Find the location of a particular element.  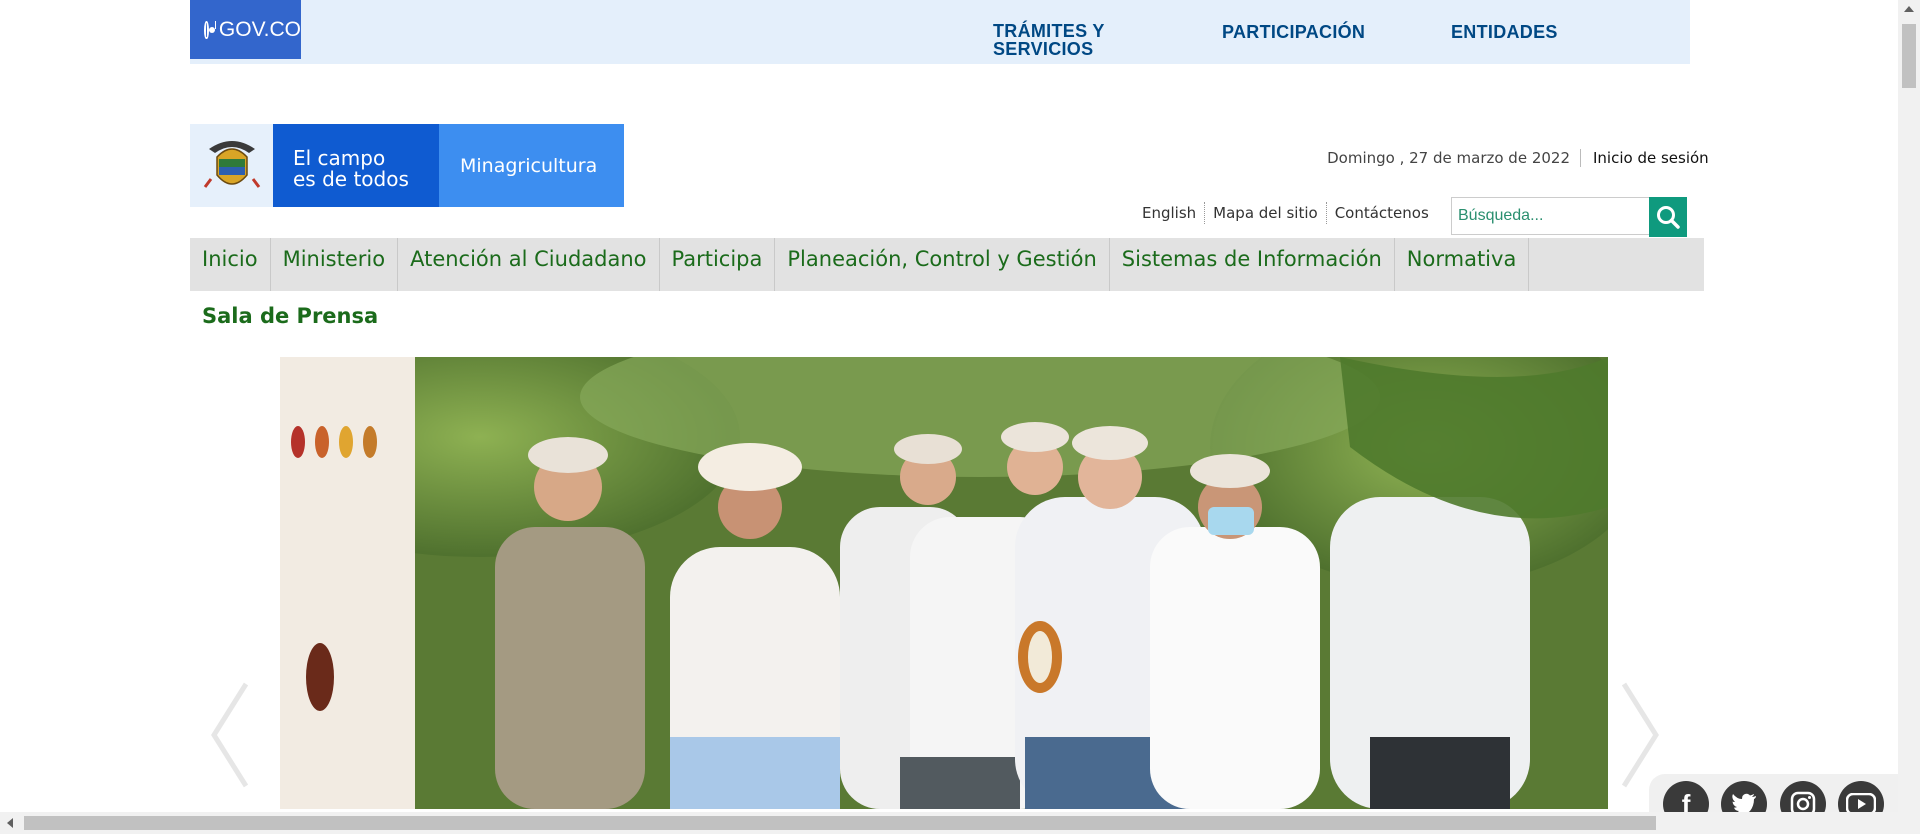

english-link: English is located at coordinates (1170, 213).